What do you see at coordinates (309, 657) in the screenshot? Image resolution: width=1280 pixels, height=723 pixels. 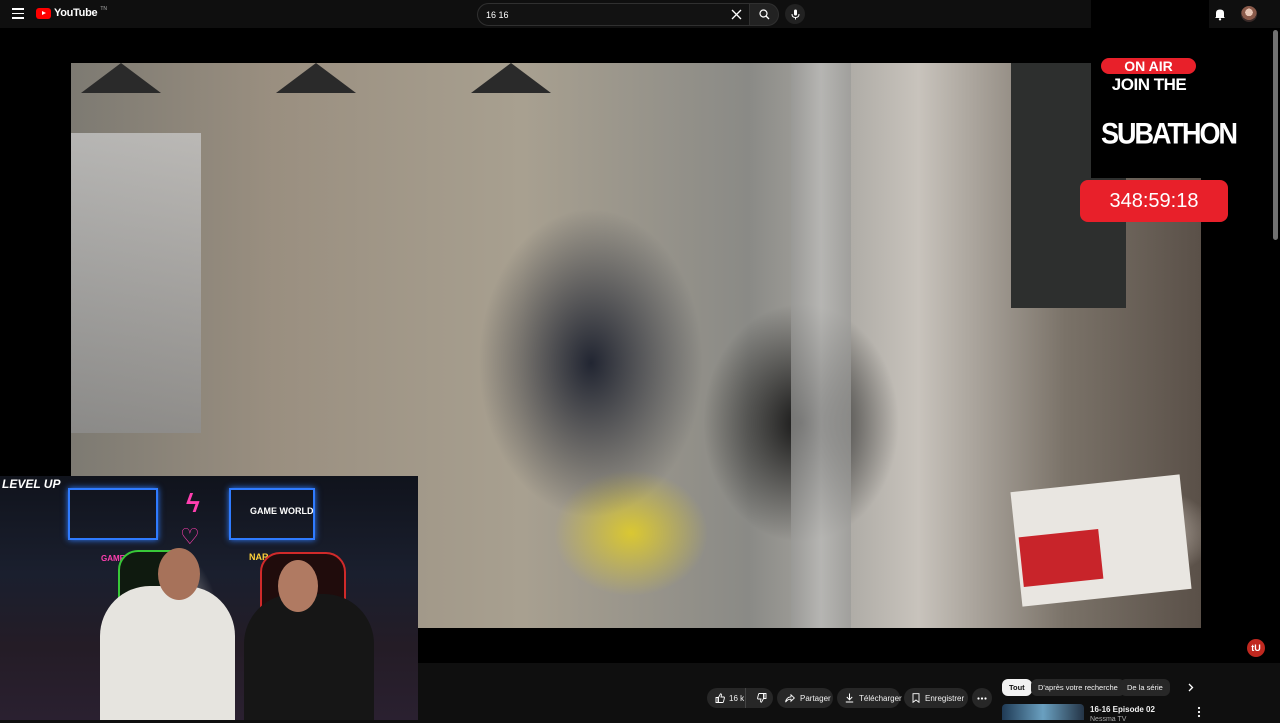 I see `streamer-right` at bounding box center [309, 657].